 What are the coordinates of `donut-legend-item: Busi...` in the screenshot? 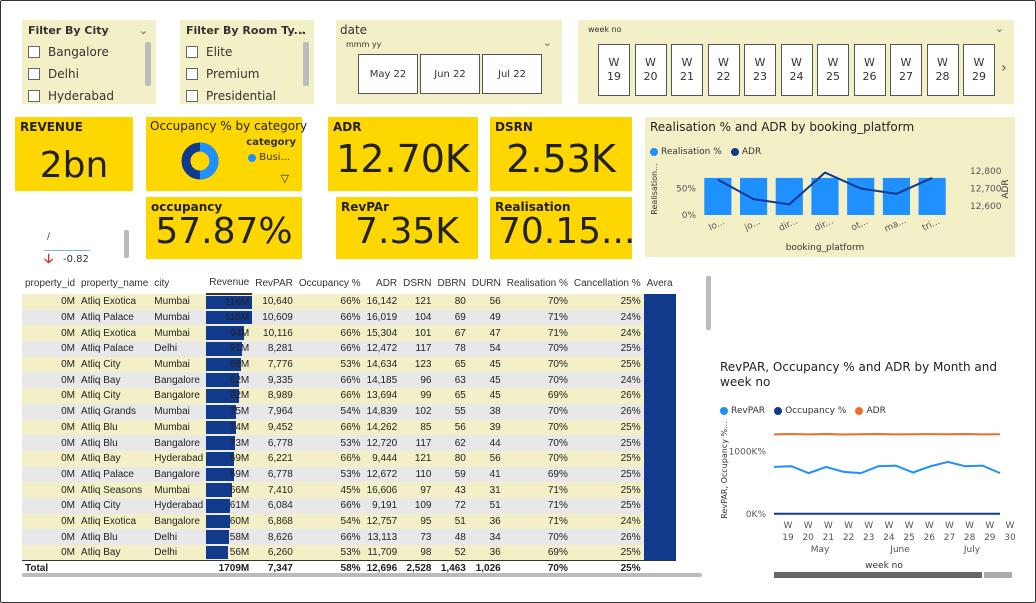 It's located at (269, 157).